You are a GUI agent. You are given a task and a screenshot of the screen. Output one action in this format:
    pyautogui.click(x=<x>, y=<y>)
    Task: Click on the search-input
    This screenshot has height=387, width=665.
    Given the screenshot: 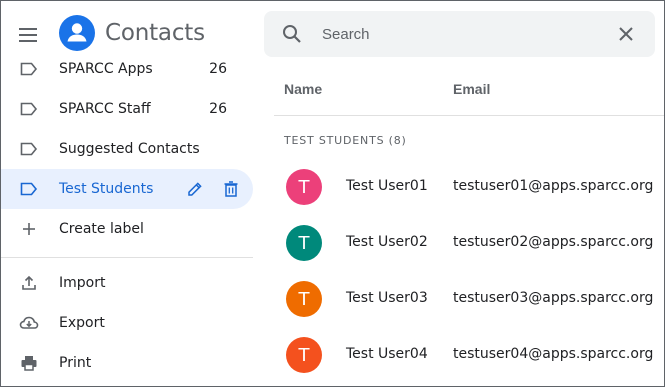 What is the action you would take?
    pyautogui.click(x=462, y=34)
    